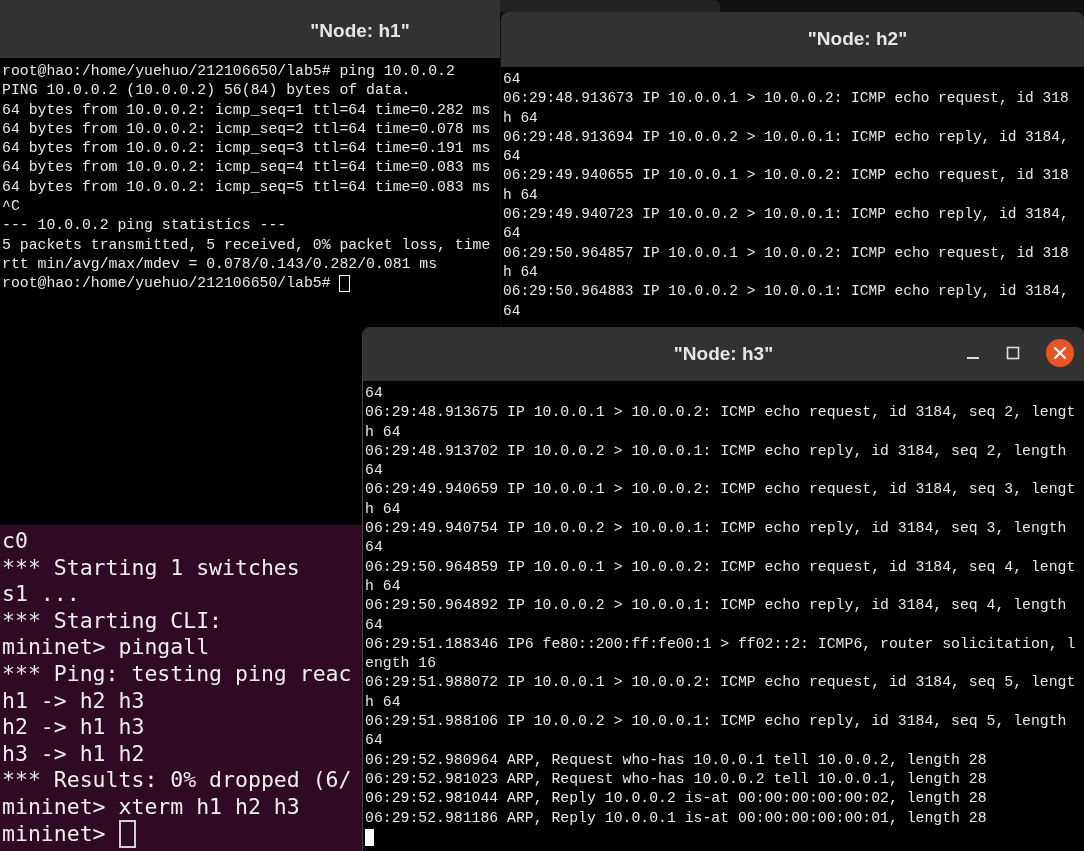  What do you see at coordinates (716, 722) in the screenshot?
I see `terminal-line: 06:29:51.988106 IP 10.0.0.2 > 10.0.0.1: ICMP echo reply, id 3184, seq 5, length` at bounding box center [716, 722].